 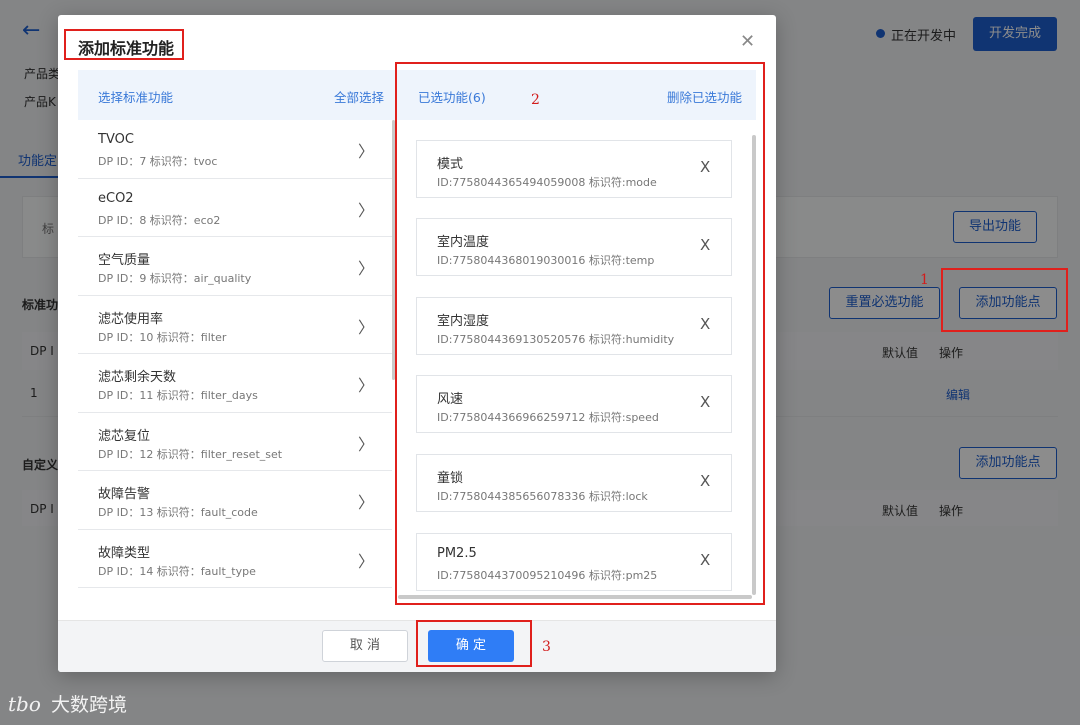 What do you see at coordinates (88, 705) in the screenshot?
I see `watermark-text: 大数跨境` at bounding box center [88, 705].